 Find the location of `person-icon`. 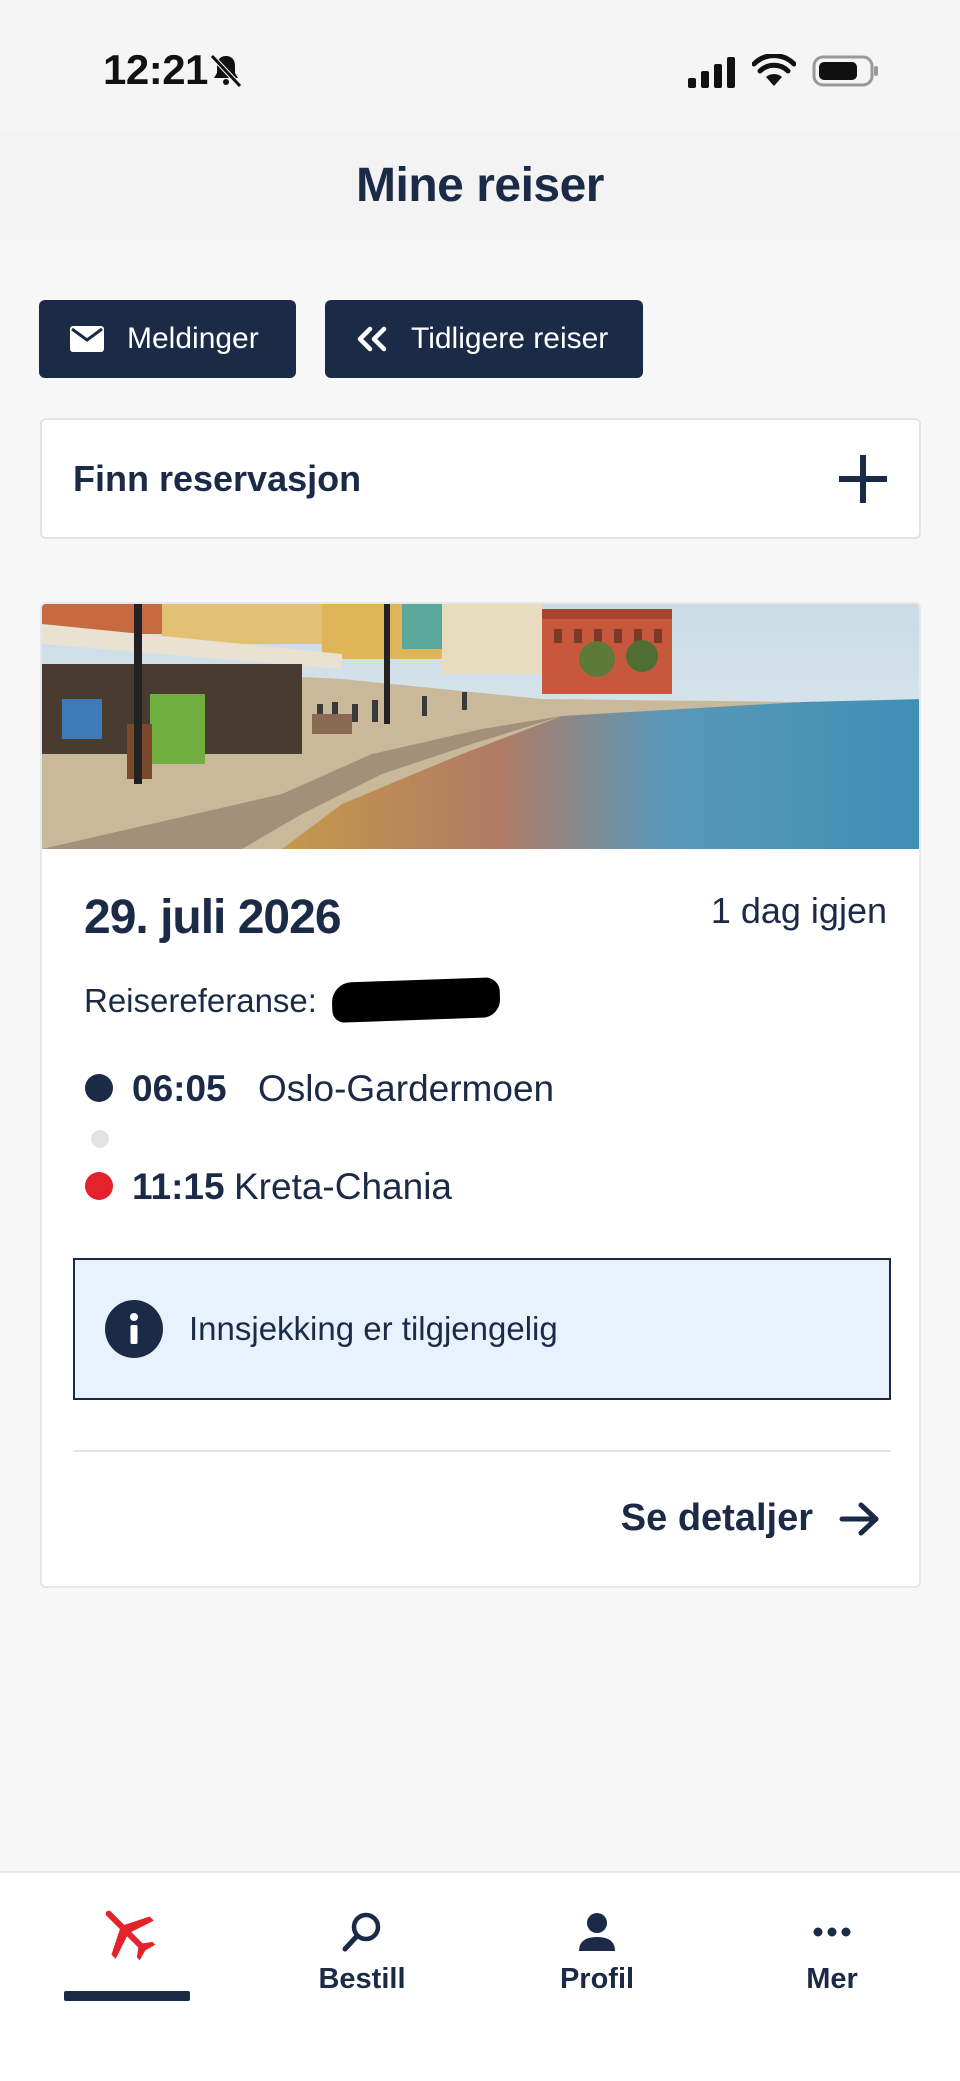

person-icon is located at coordinates (597, 1932).